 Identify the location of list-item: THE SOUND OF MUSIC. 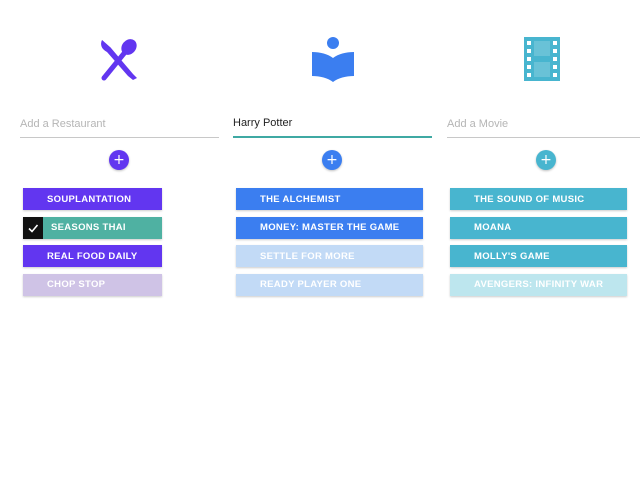
(539, 199).